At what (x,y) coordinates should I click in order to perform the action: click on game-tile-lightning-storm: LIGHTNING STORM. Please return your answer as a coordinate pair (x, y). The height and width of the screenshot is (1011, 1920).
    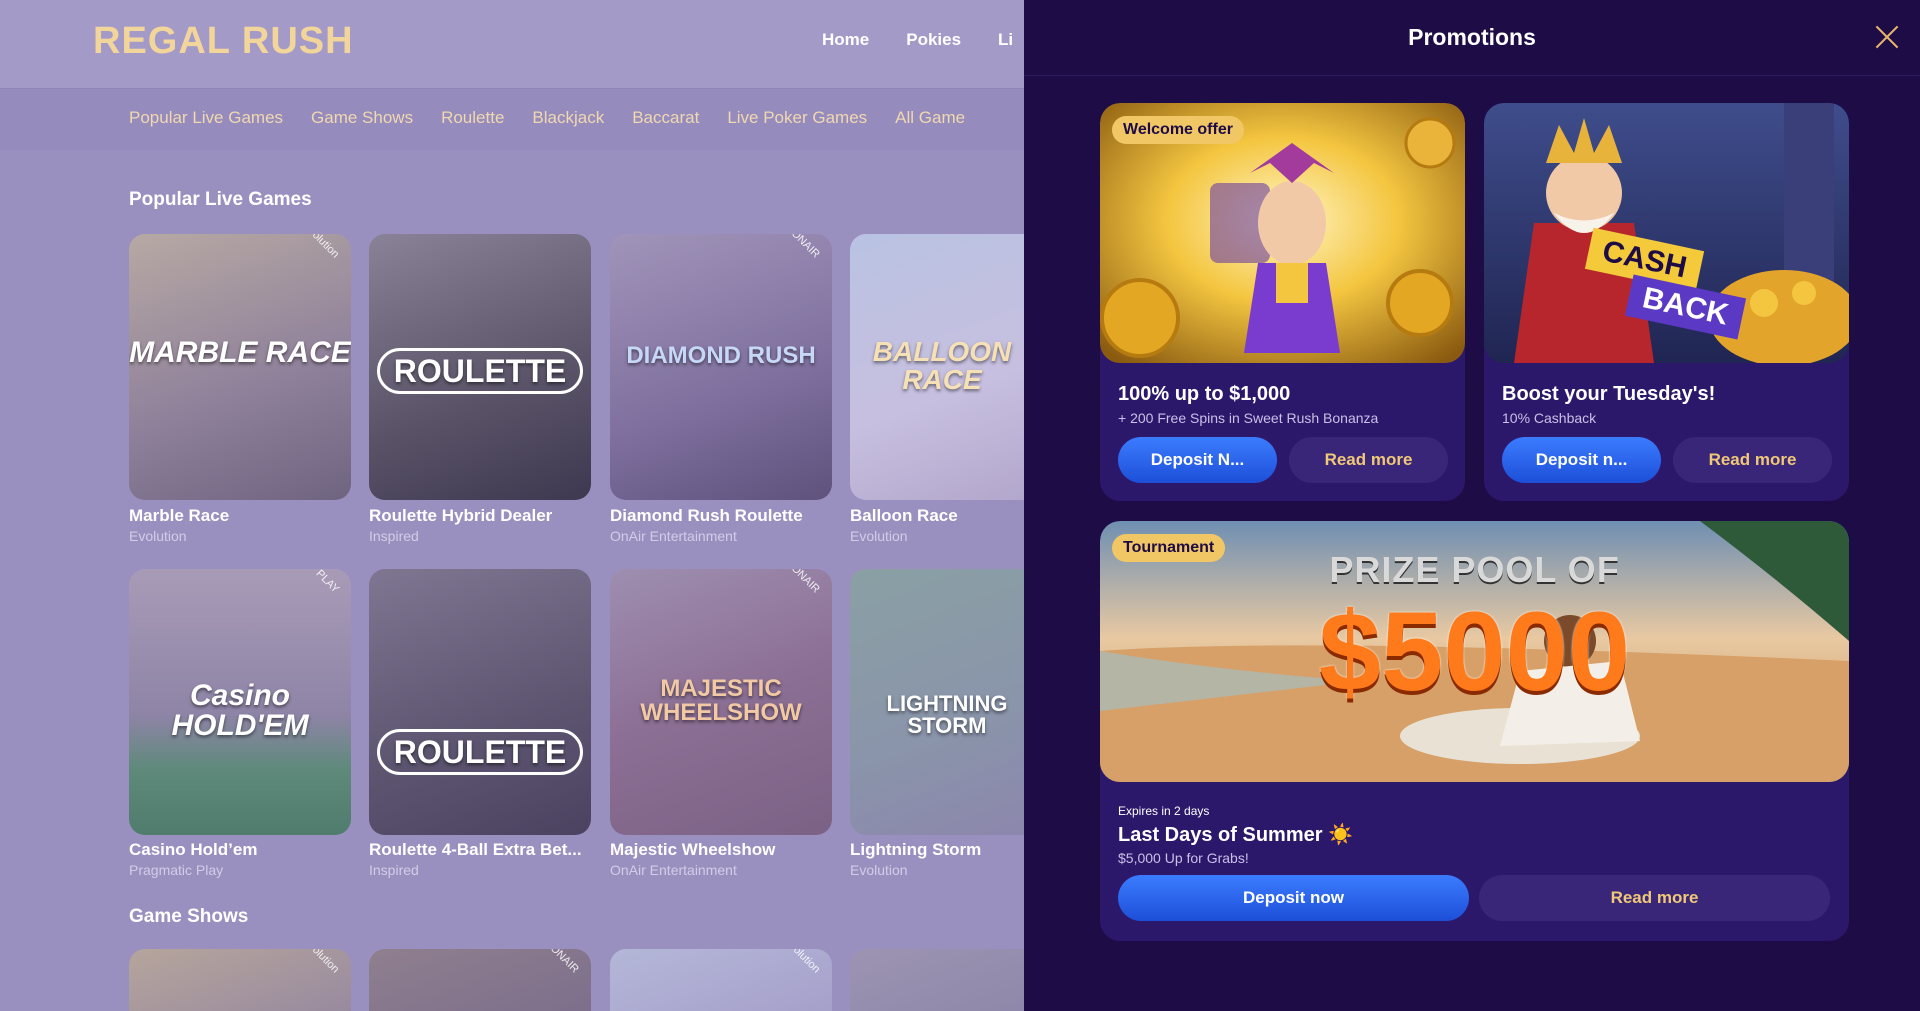
    Looking at the image, I should click on (937, 702).